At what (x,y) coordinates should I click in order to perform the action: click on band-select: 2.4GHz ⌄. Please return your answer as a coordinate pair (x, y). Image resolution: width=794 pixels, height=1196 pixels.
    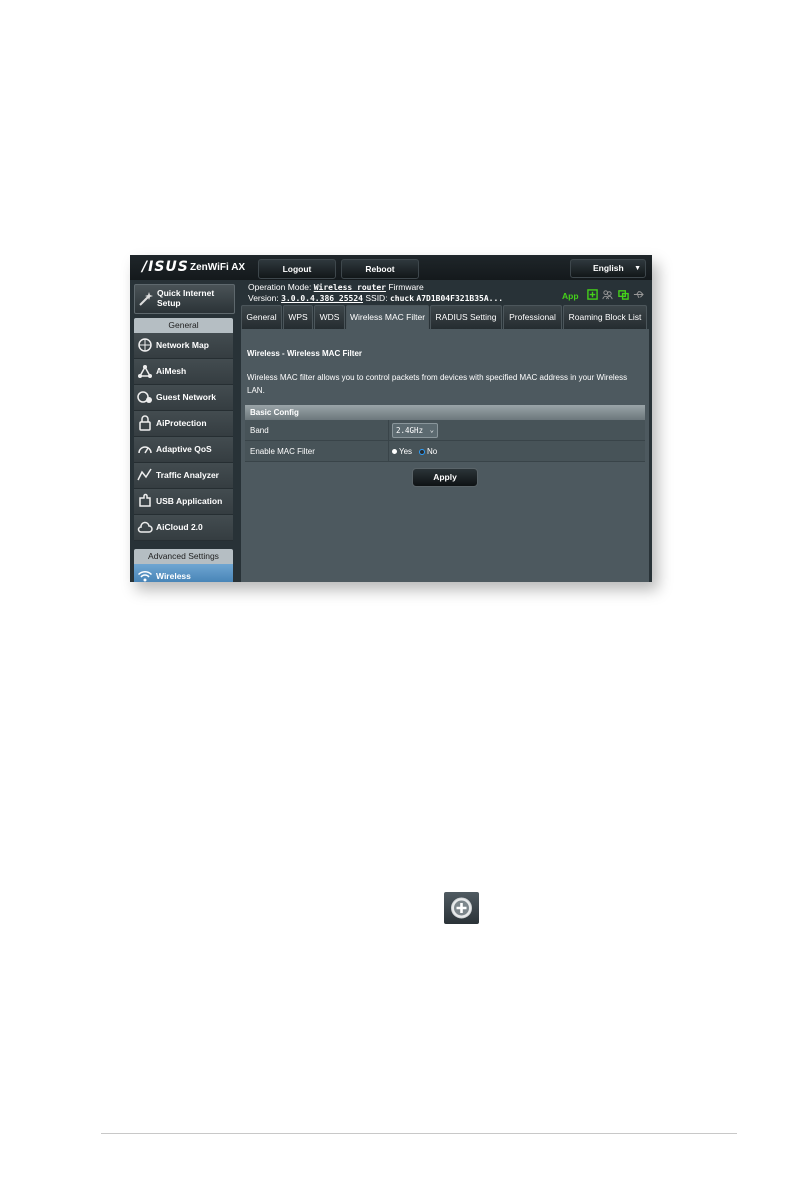
    Looking at the image, I should click on (415, 430).